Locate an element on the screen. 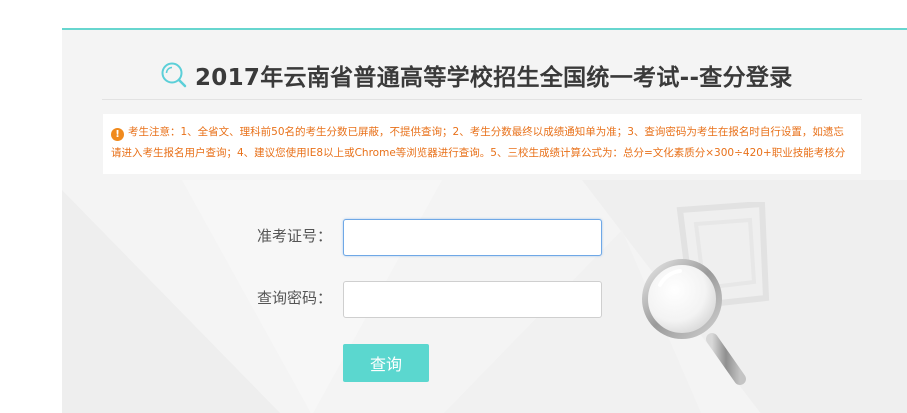 This screenshot has width=907, height=413. exam-id-label: 准考证号： is located at coordinates (295, 236).